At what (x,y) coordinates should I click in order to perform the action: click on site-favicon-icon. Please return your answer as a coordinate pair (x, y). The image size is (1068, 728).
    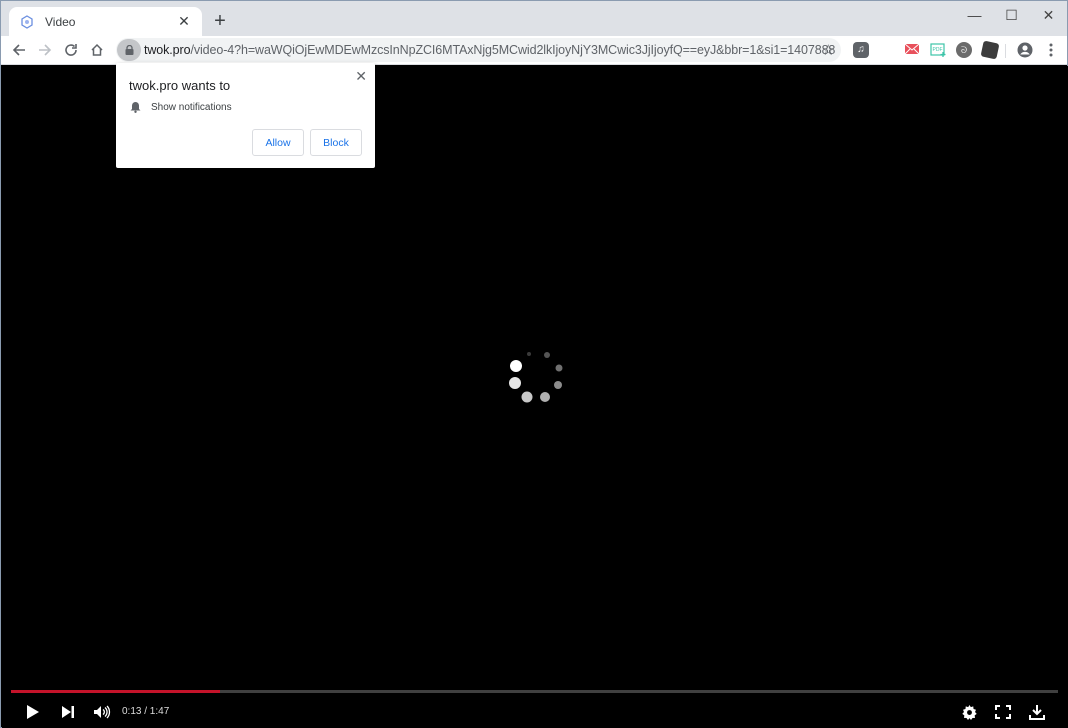
    Looking at the image, I should click on (27, 22).